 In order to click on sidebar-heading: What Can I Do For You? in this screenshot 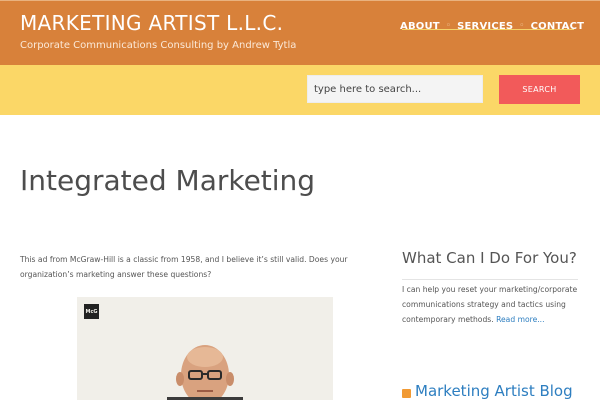, I will do `click(489, 258)`.